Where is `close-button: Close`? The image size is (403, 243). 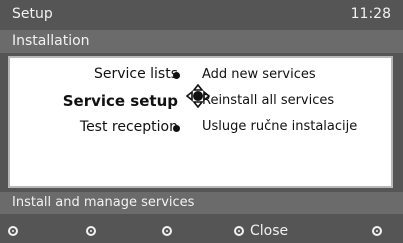 close-button: Close is located at coordinates (261, 231).